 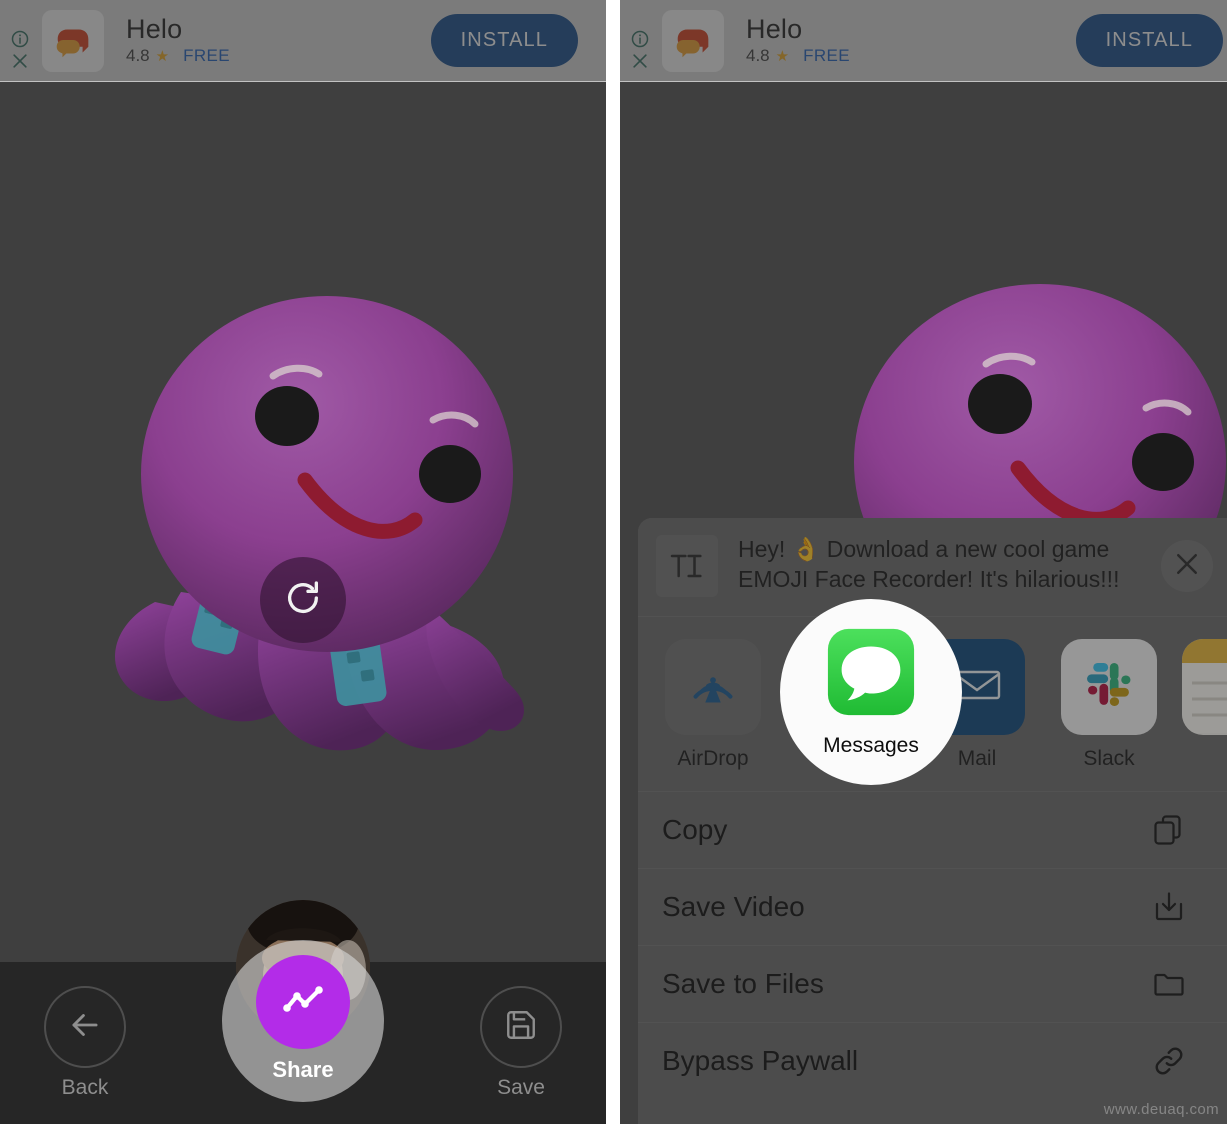 I want to click on action-label: Save to Files, so click(x=743, y=983).